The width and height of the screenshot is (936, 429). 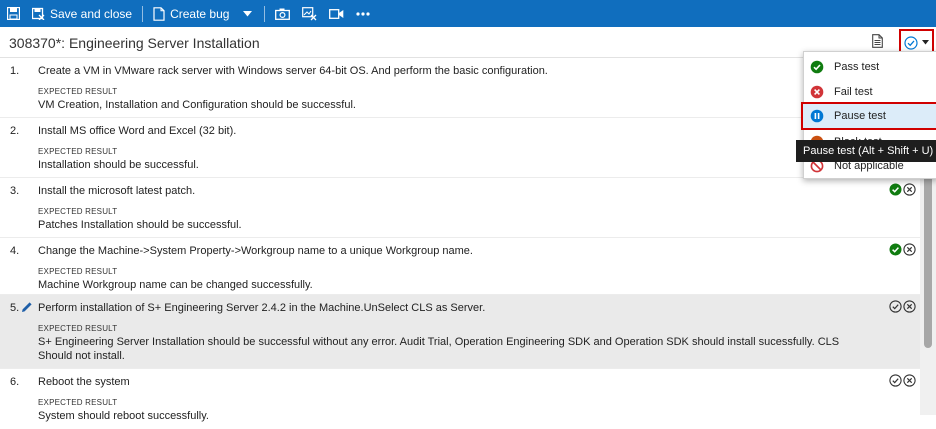 I want to click on bug-document-icon, so click(x=159, y=13).